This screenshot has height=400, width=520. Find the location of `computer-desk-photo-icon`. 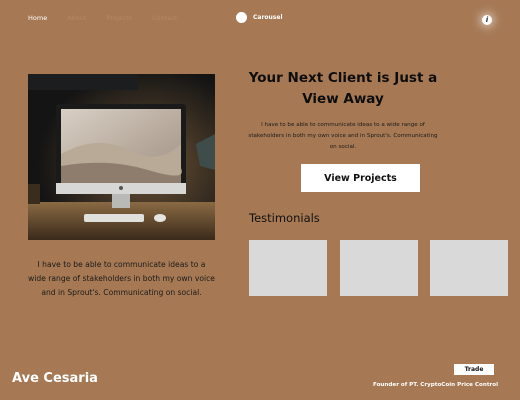

computer-desk-photo-icon is located at coordinates (121, 157).